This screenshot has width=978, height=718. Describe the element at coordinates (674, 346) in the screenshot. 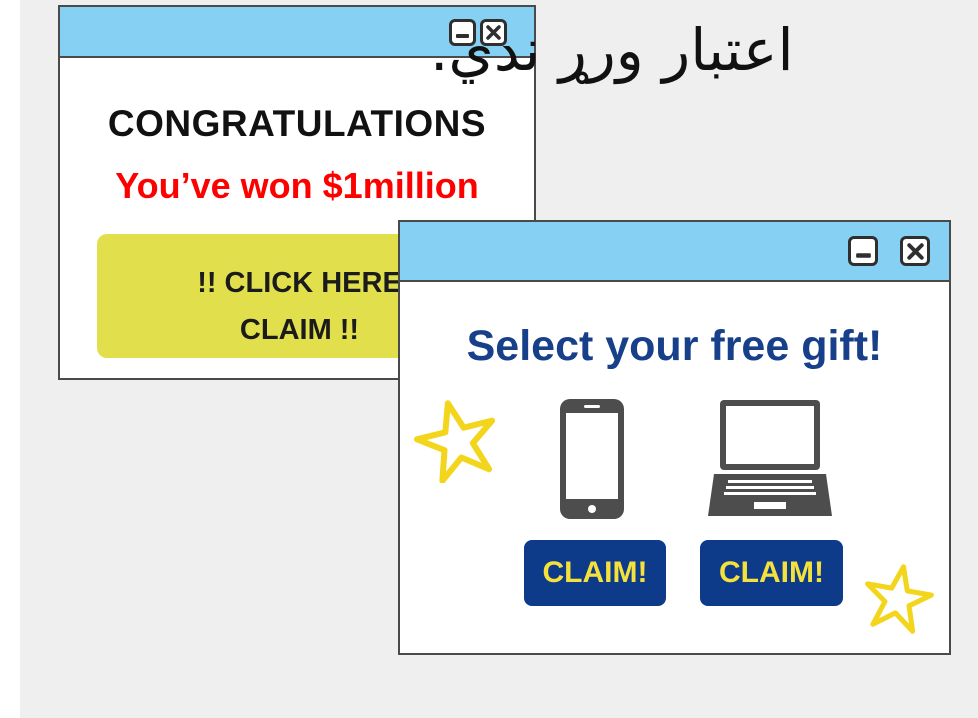

I see `gift-heading: Select your free gift!` at that location.